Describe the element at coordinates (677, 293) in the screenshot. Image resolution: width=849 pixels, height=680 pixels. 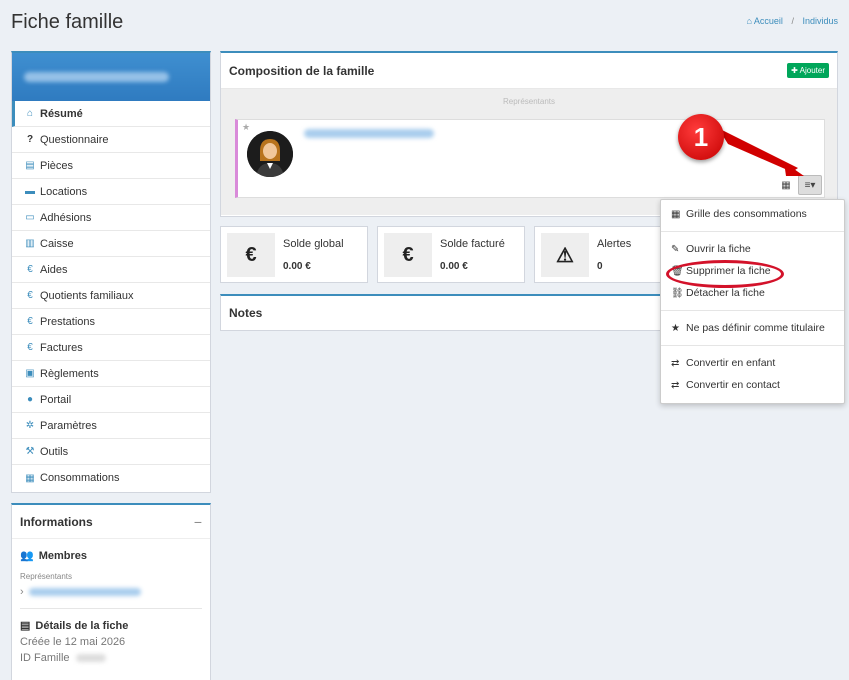
I see `unlink-icon: ⛓` at that location.